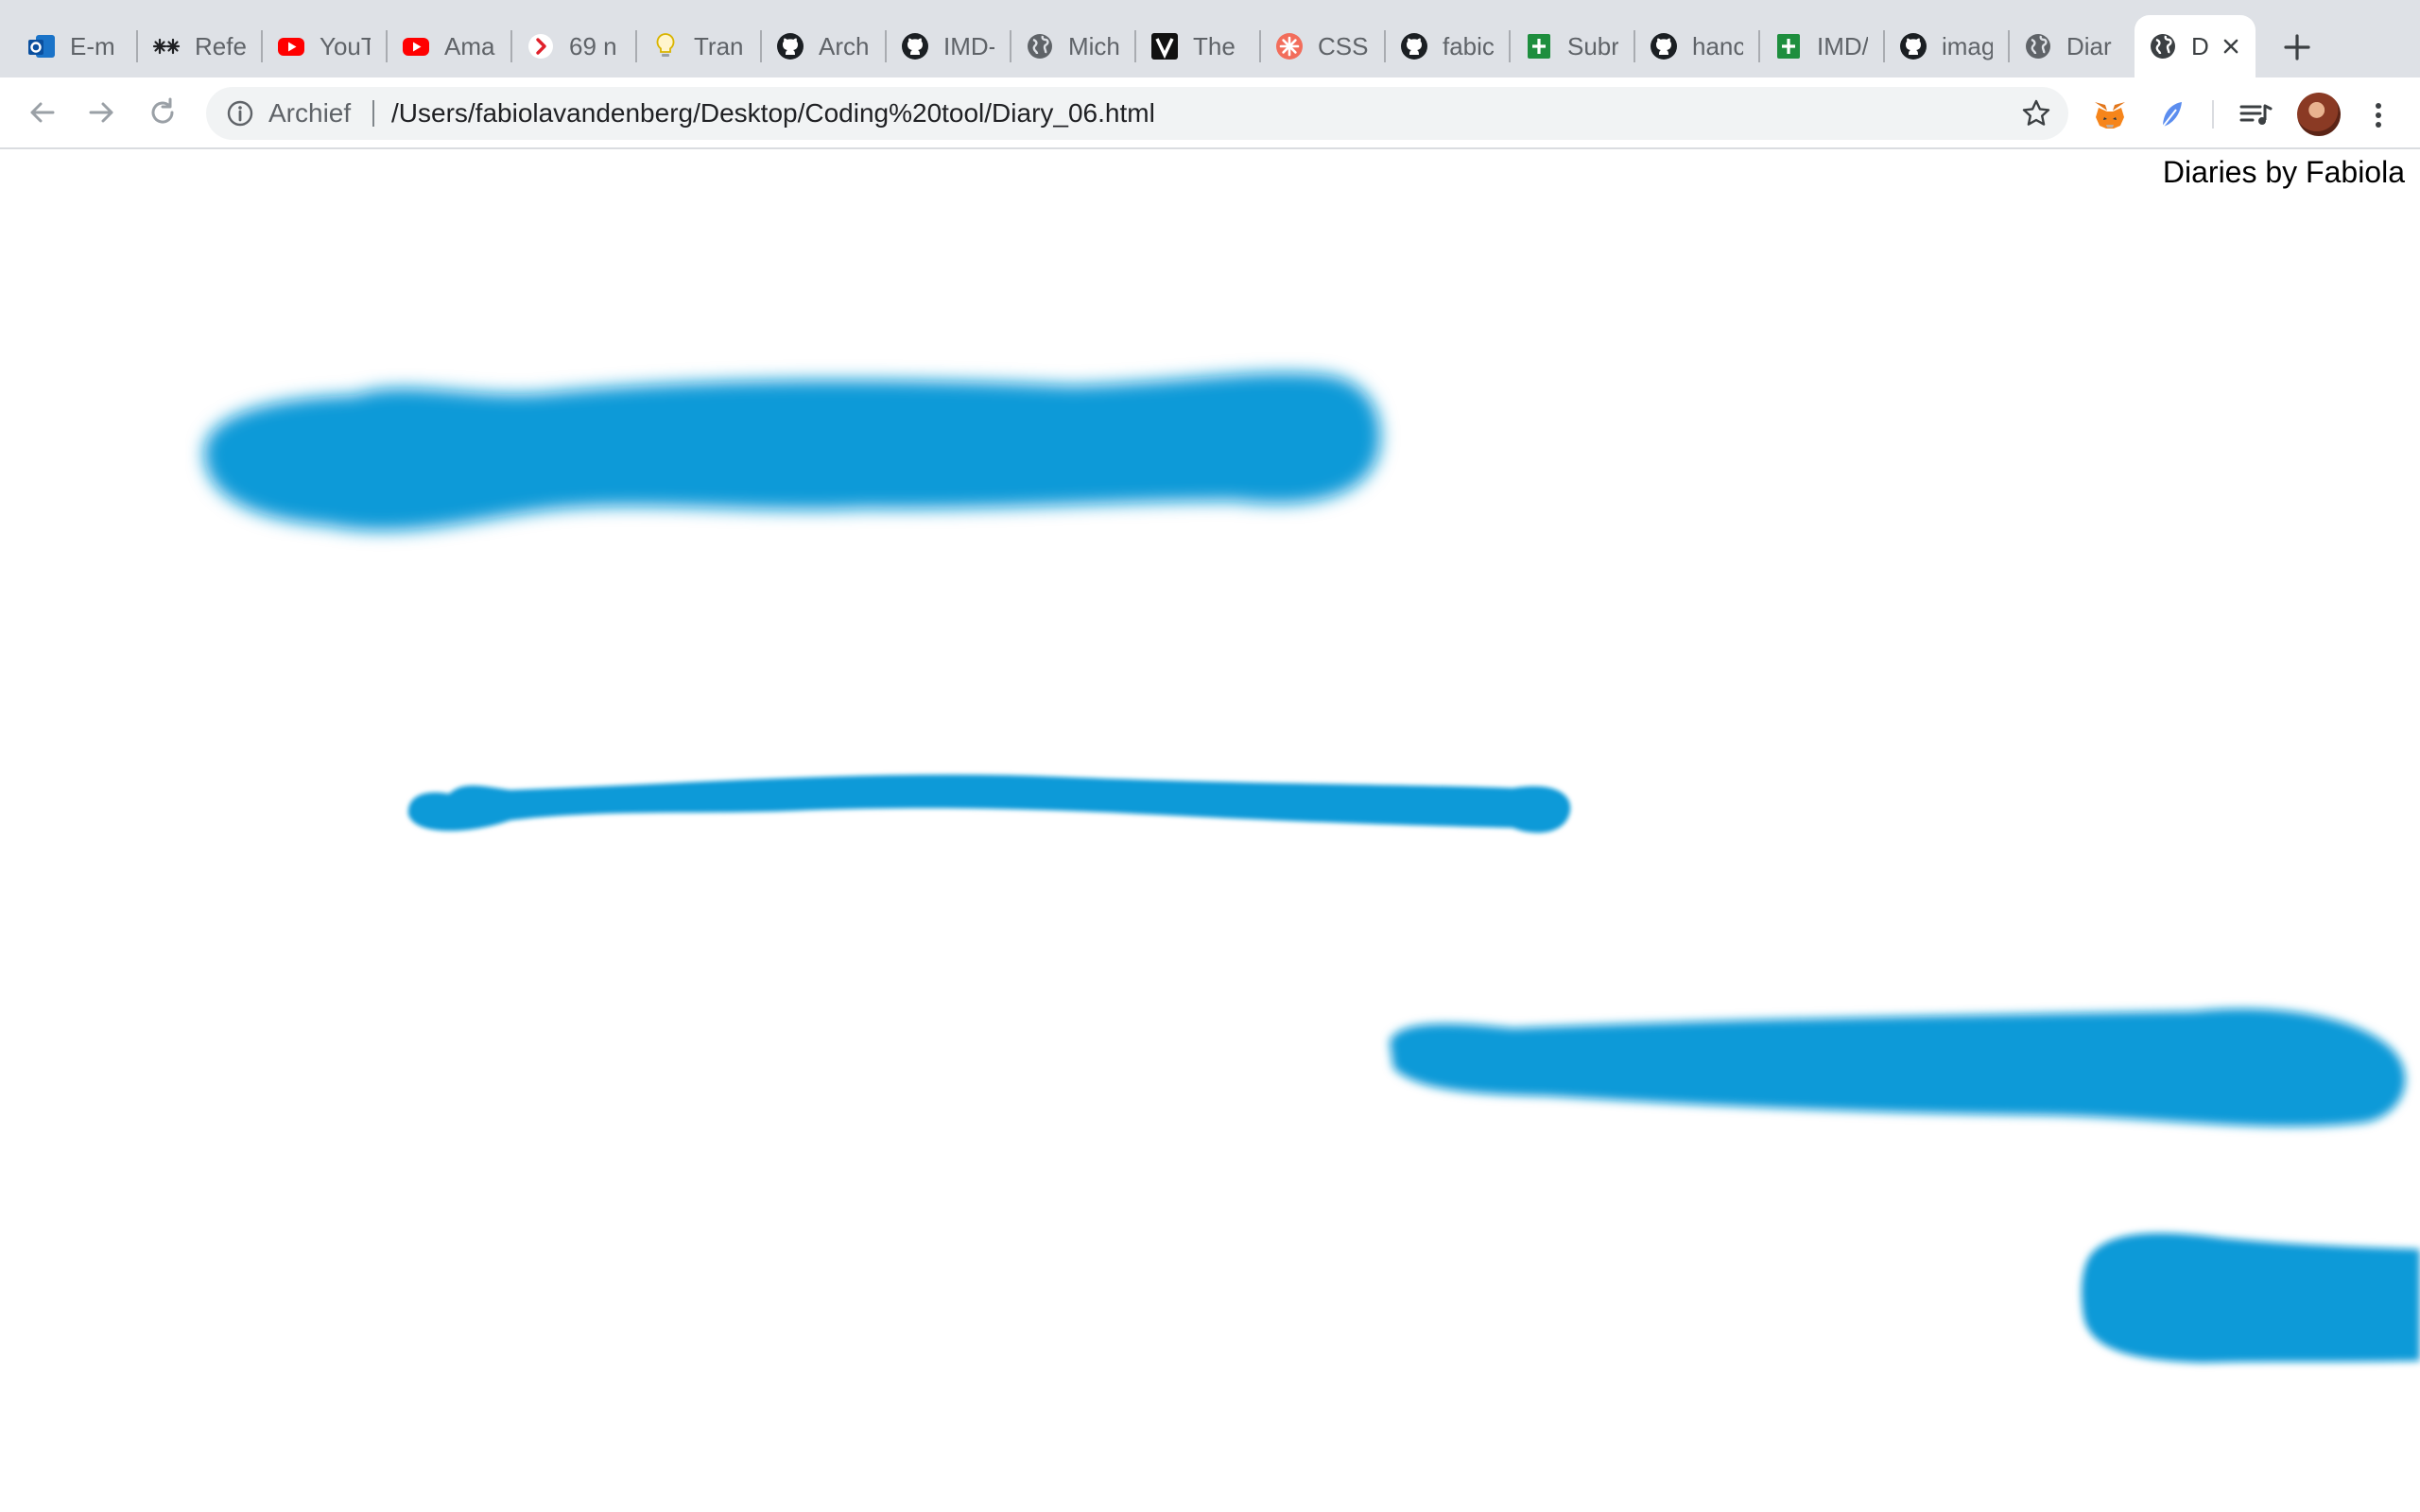 The width and height of the screenshot is (2420, 1512). I want to click on tab: CSS, so click(1324, 46).